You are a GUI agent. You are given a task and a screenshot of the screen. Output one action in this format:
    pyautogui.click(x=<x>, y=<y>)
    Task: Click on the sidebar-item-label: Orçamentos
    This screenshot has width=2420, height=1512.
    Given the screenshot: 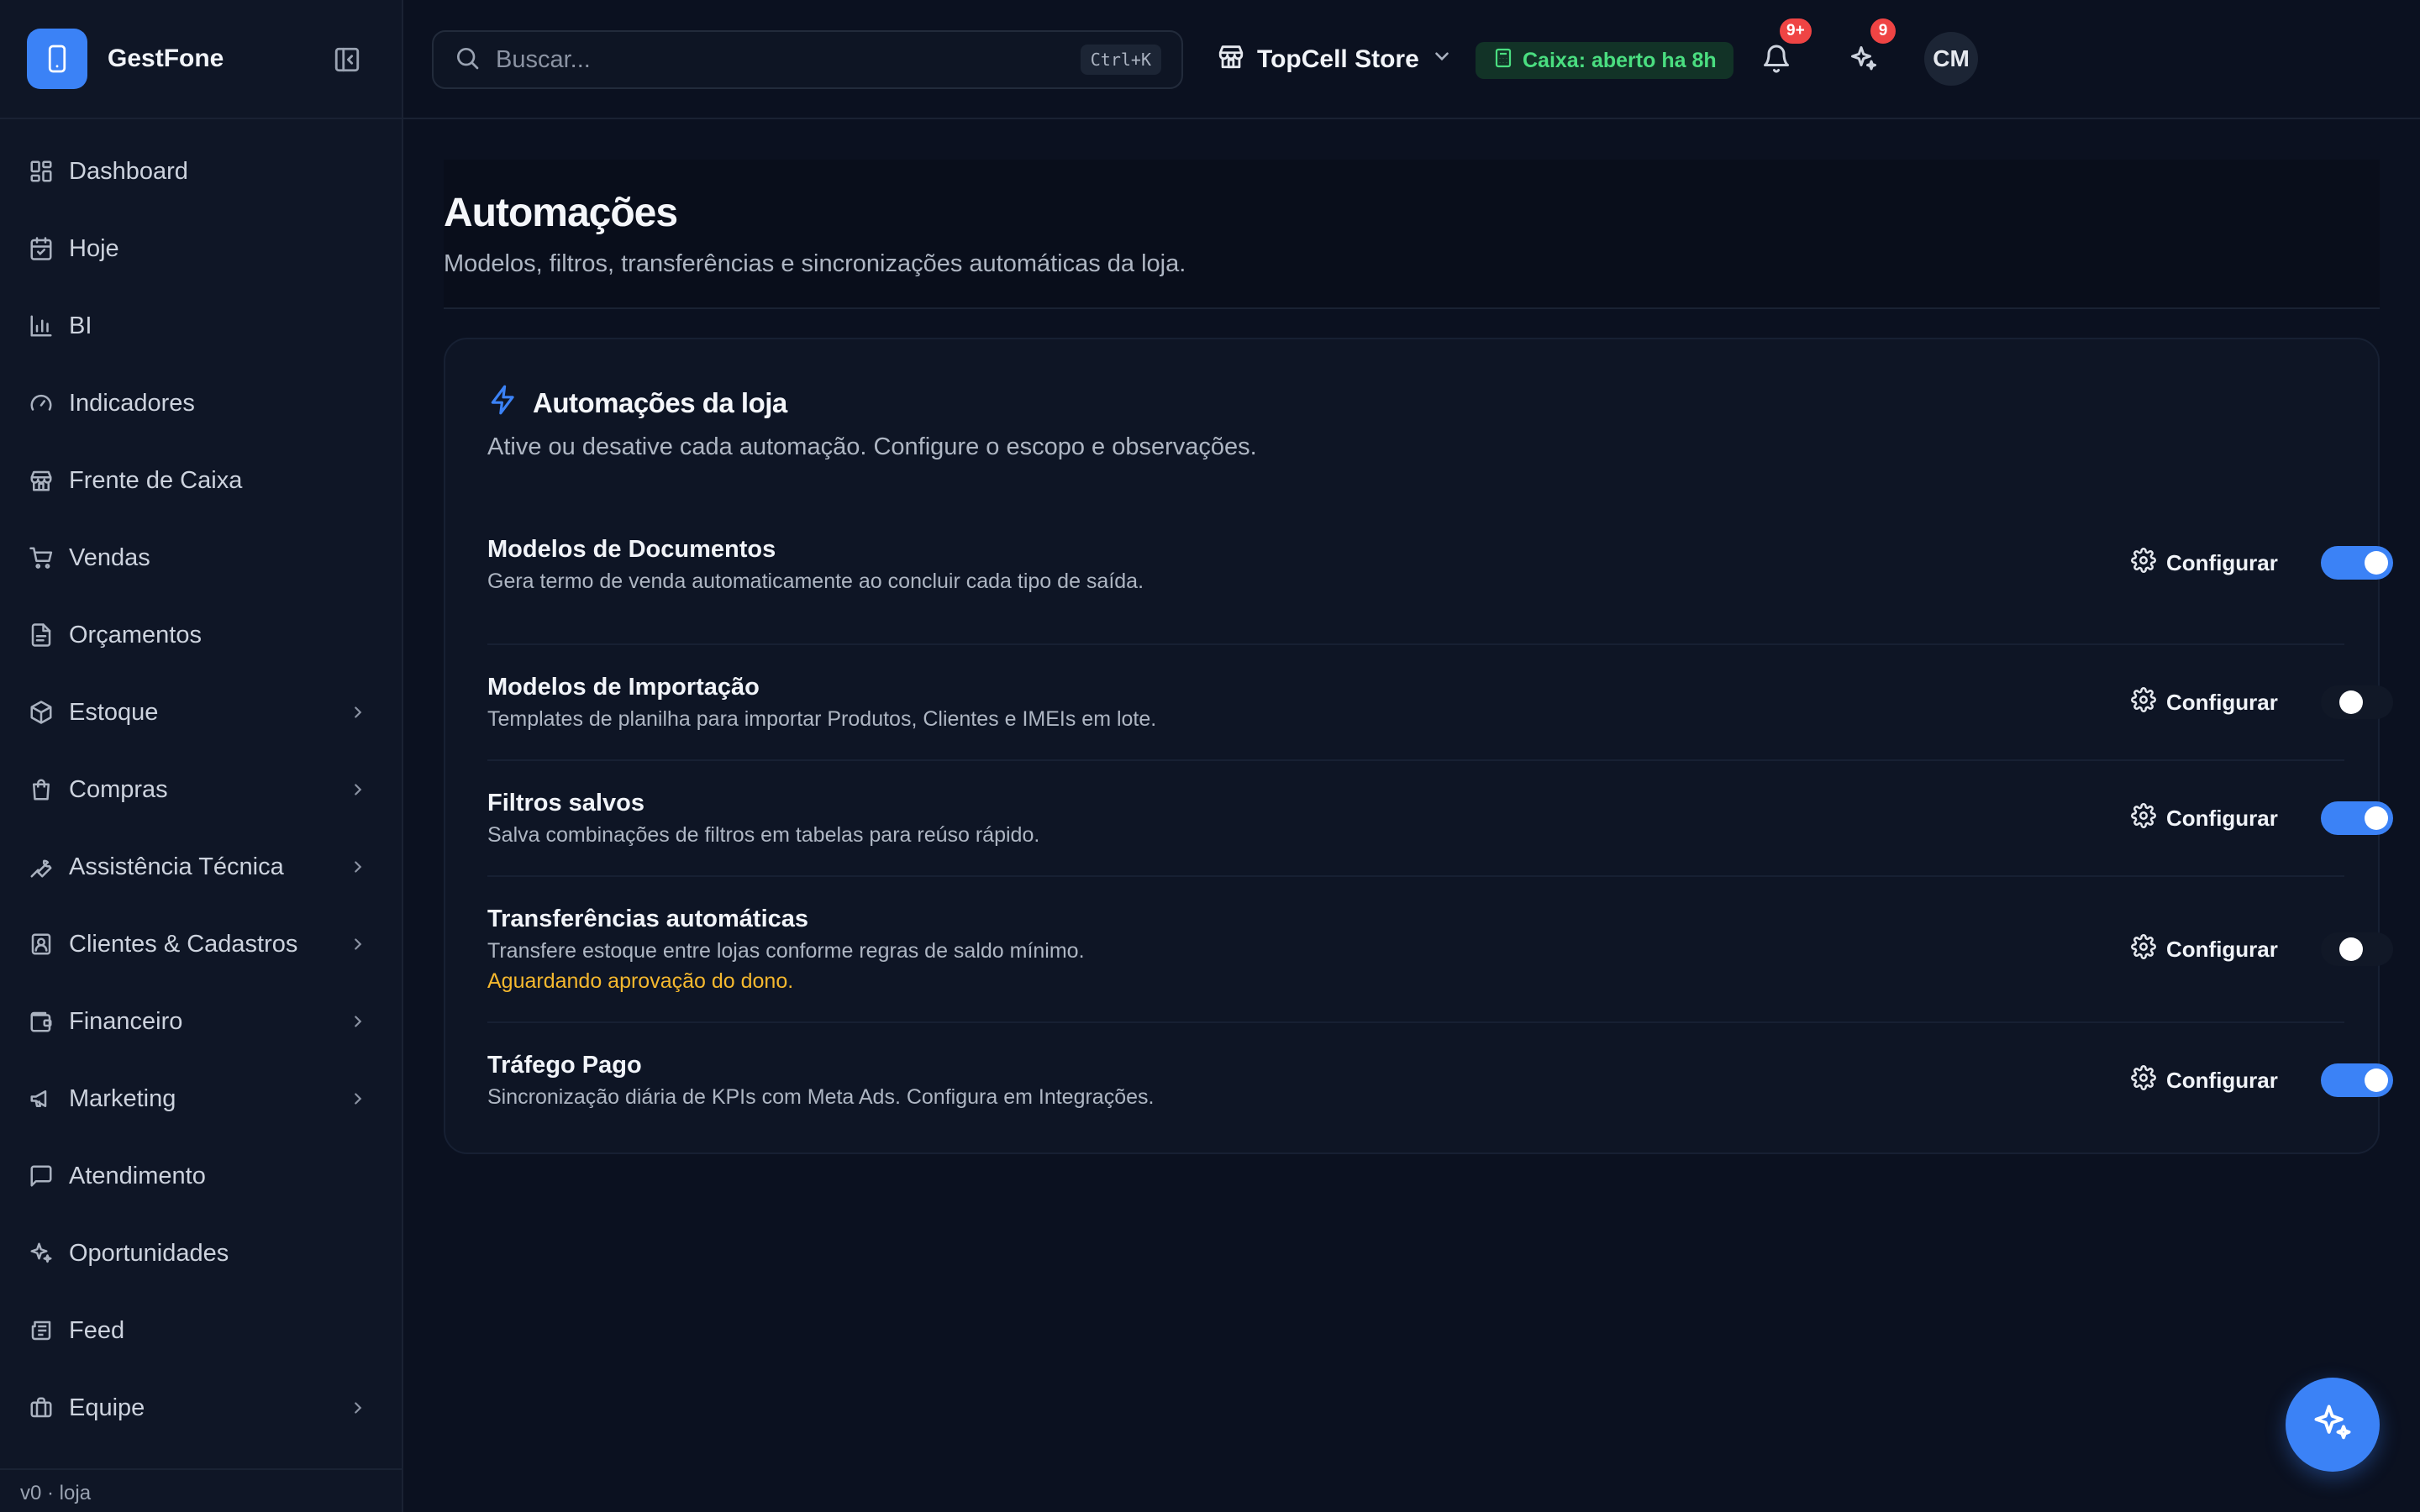 What is the action you would take?
    pyautogui.click(x=135, y=634)
    